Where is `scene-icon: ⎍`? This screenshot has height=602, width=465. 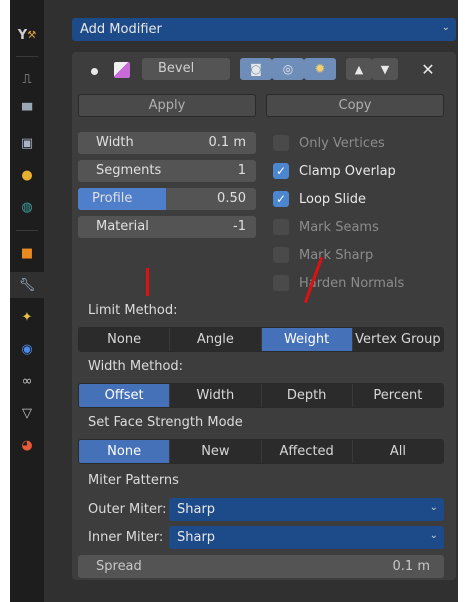
scene-icon: ⎍ is located at coordinates (27, 79).